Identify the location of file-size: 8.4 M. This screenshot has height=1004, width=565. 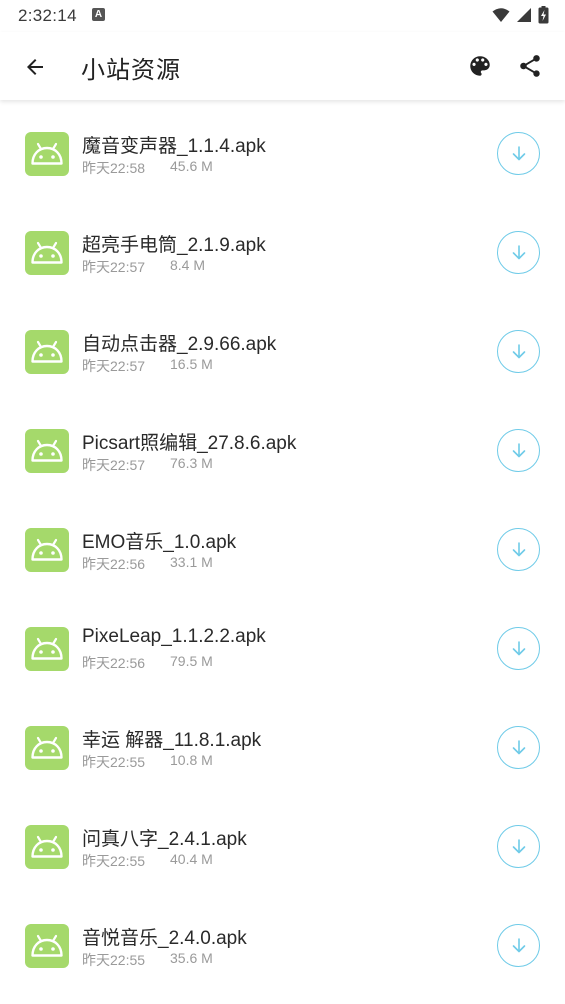
(188, 265).